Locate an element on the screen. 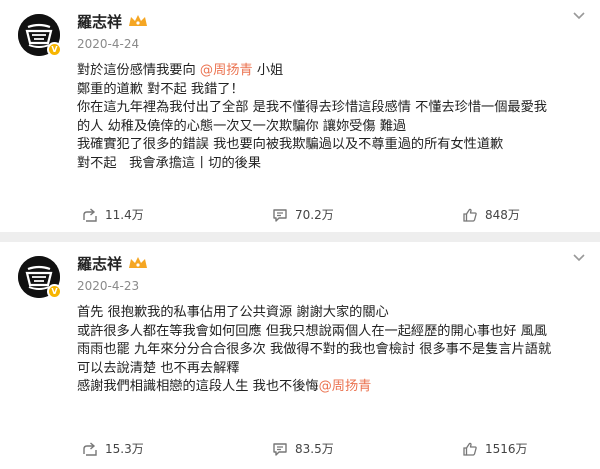 The height and width of the screenshot is (469, 600). share-count: 11.4万 is located at coordinates (124, 215).